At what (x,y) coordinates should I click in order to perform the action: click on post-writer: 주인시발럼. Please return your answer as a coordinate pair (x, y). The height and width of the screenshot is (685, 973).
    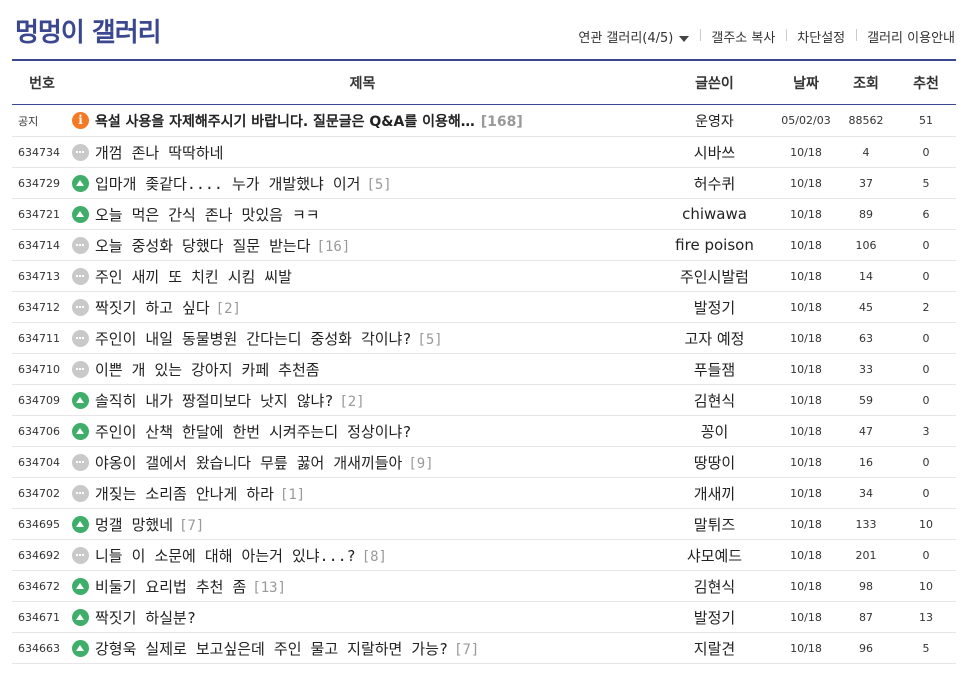
    Looking at the image, I should click on (714, 276).